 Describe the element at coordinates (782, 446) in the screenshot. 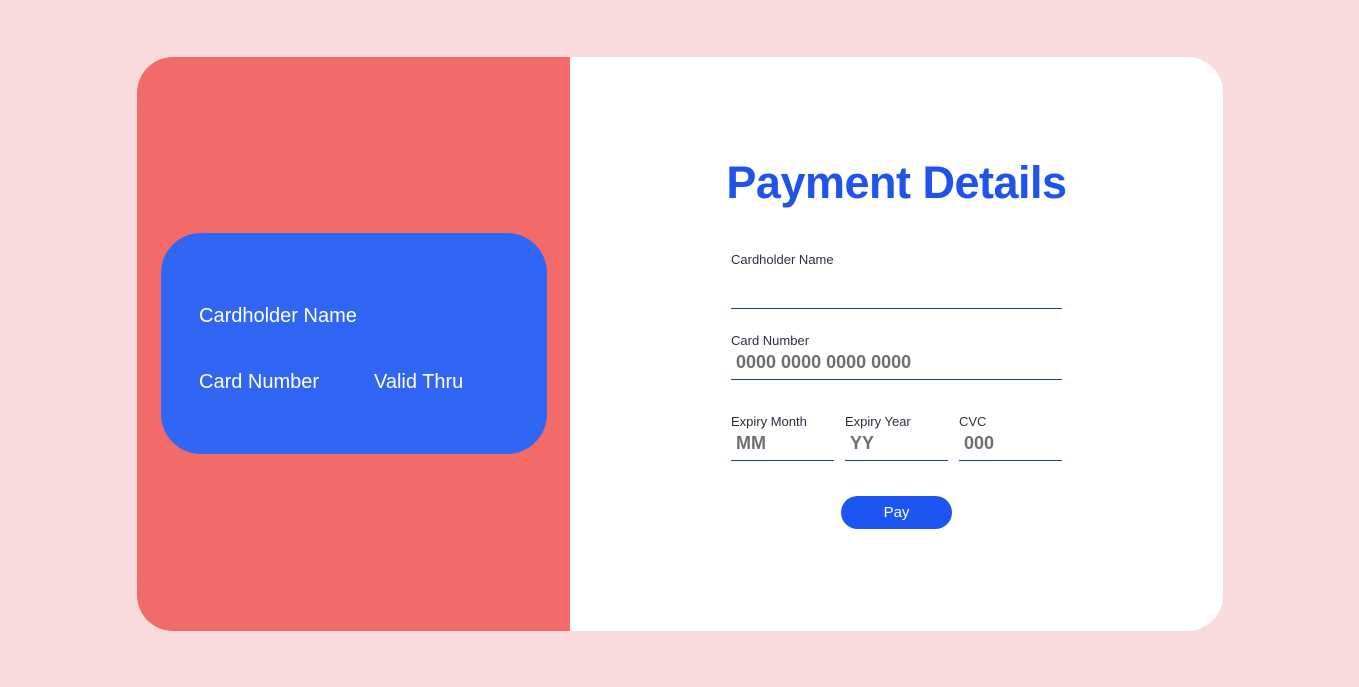

I see `expiry-month-input` at that location.